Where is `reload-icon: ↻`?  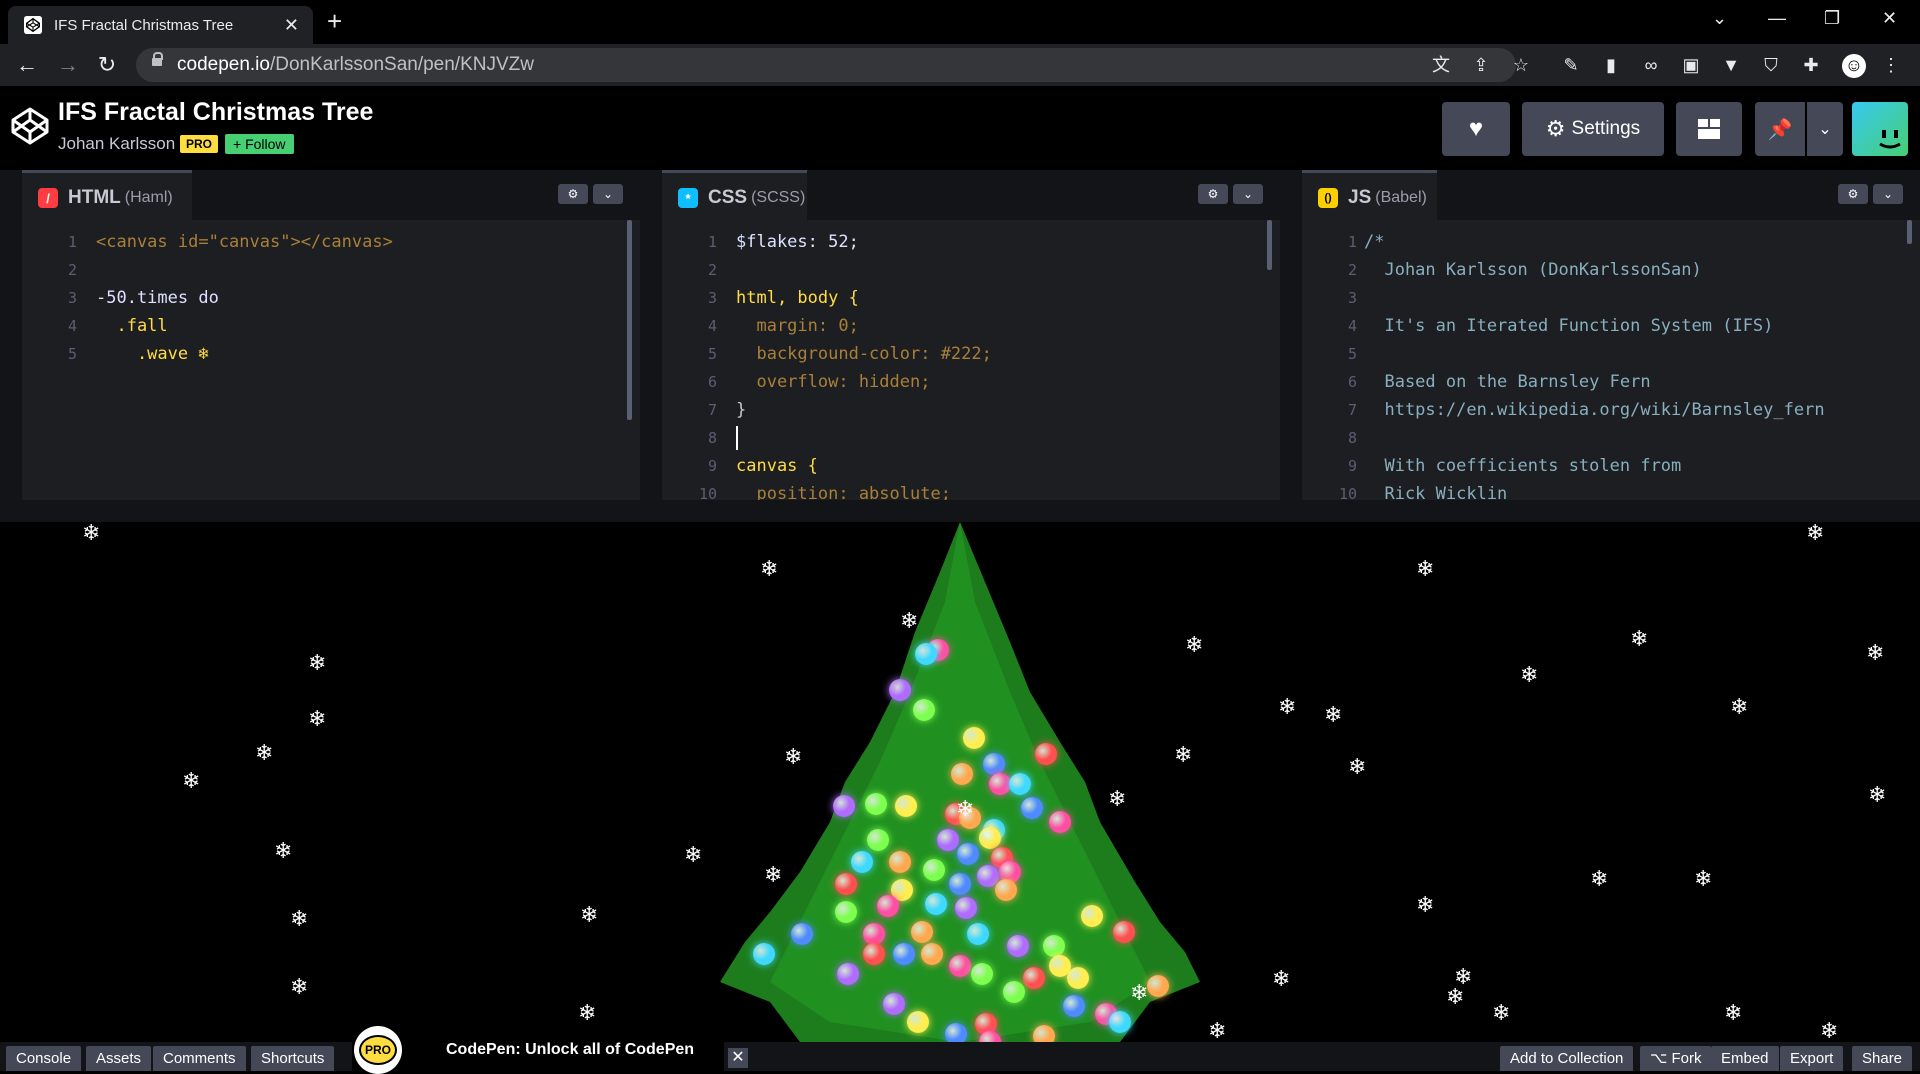
reload-icon: ↻ is located at coordinates (107, 65).